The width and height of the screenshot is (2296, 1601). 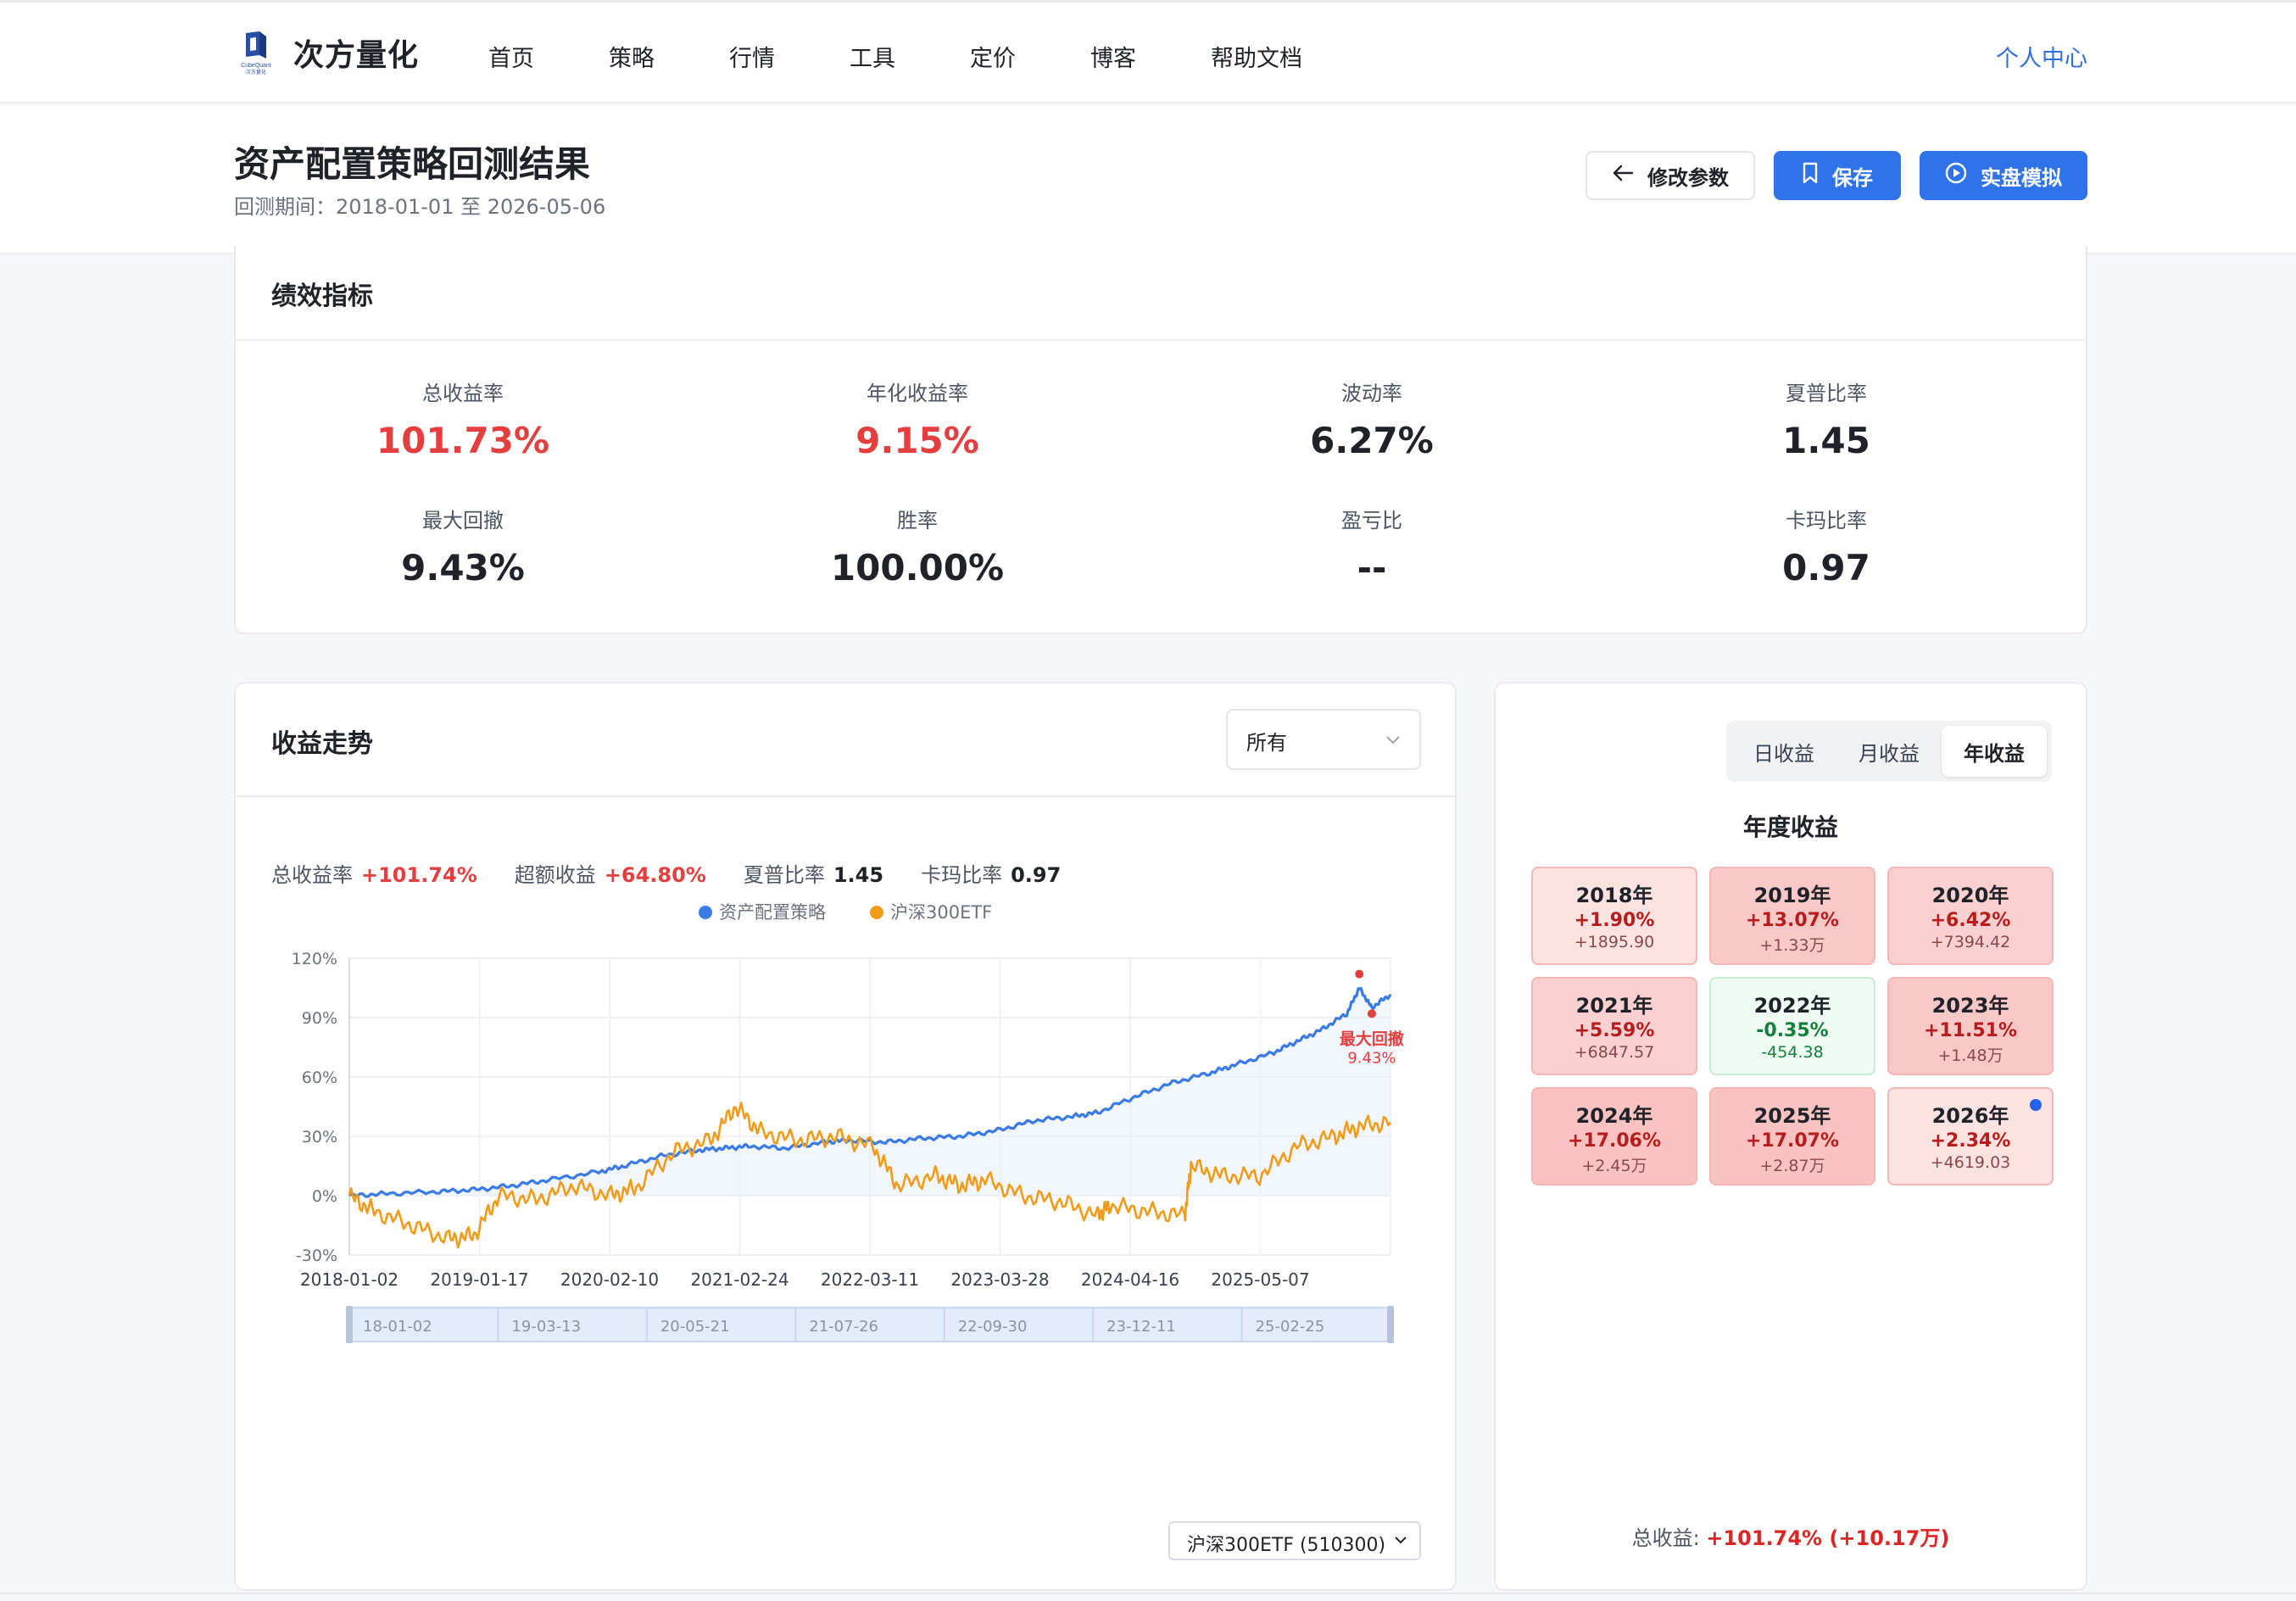 What do you see at coordinates (917, 440) in the screenshot?
I see `metric-value: 9.15%` at bounding box center [917, 440].